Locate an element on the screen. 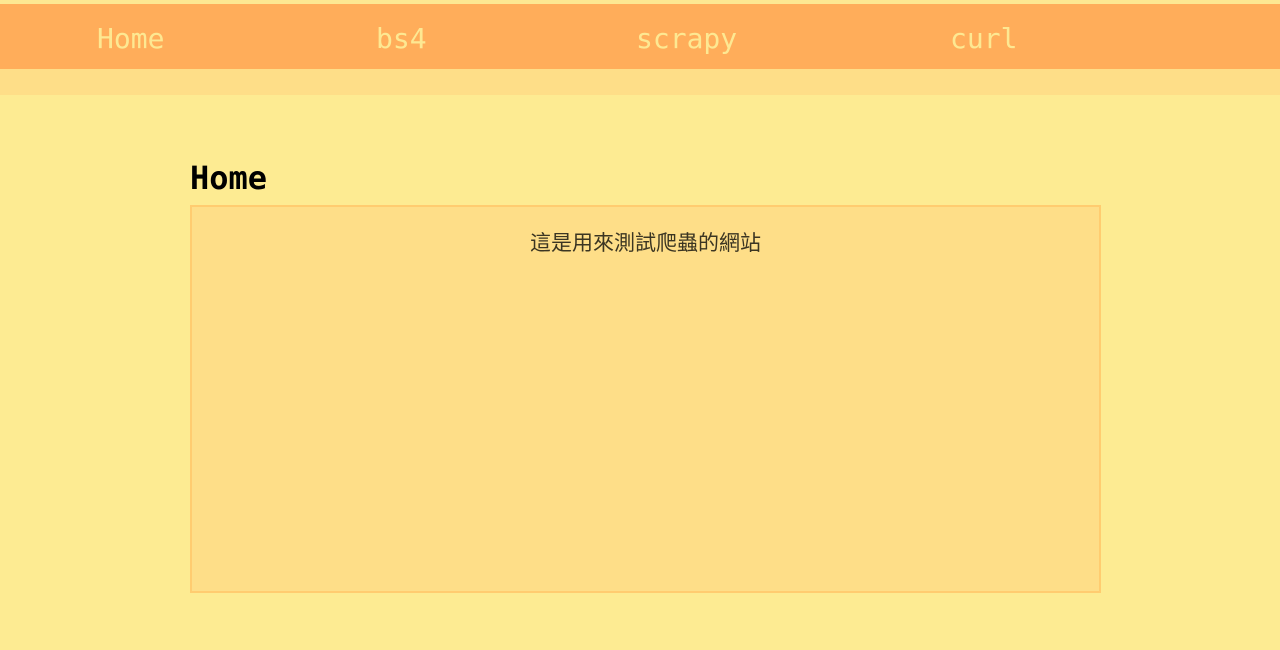 The width and height of the screenshot is (1280, 650). nav-link-home: Home is located at coordinates (130, 36).